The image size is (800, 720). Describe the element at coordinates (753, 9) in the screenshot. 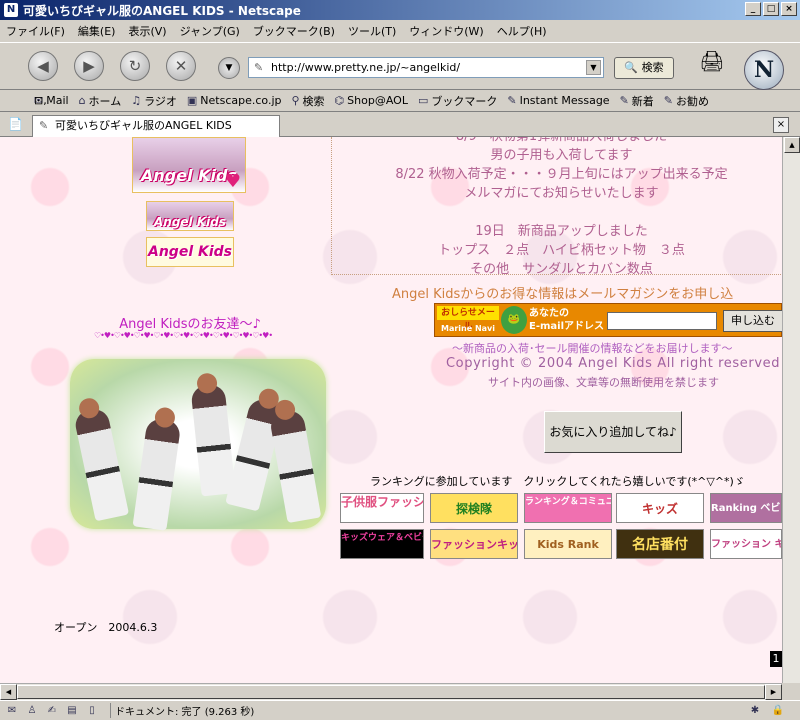

I see `minimize-button: _` at that location.